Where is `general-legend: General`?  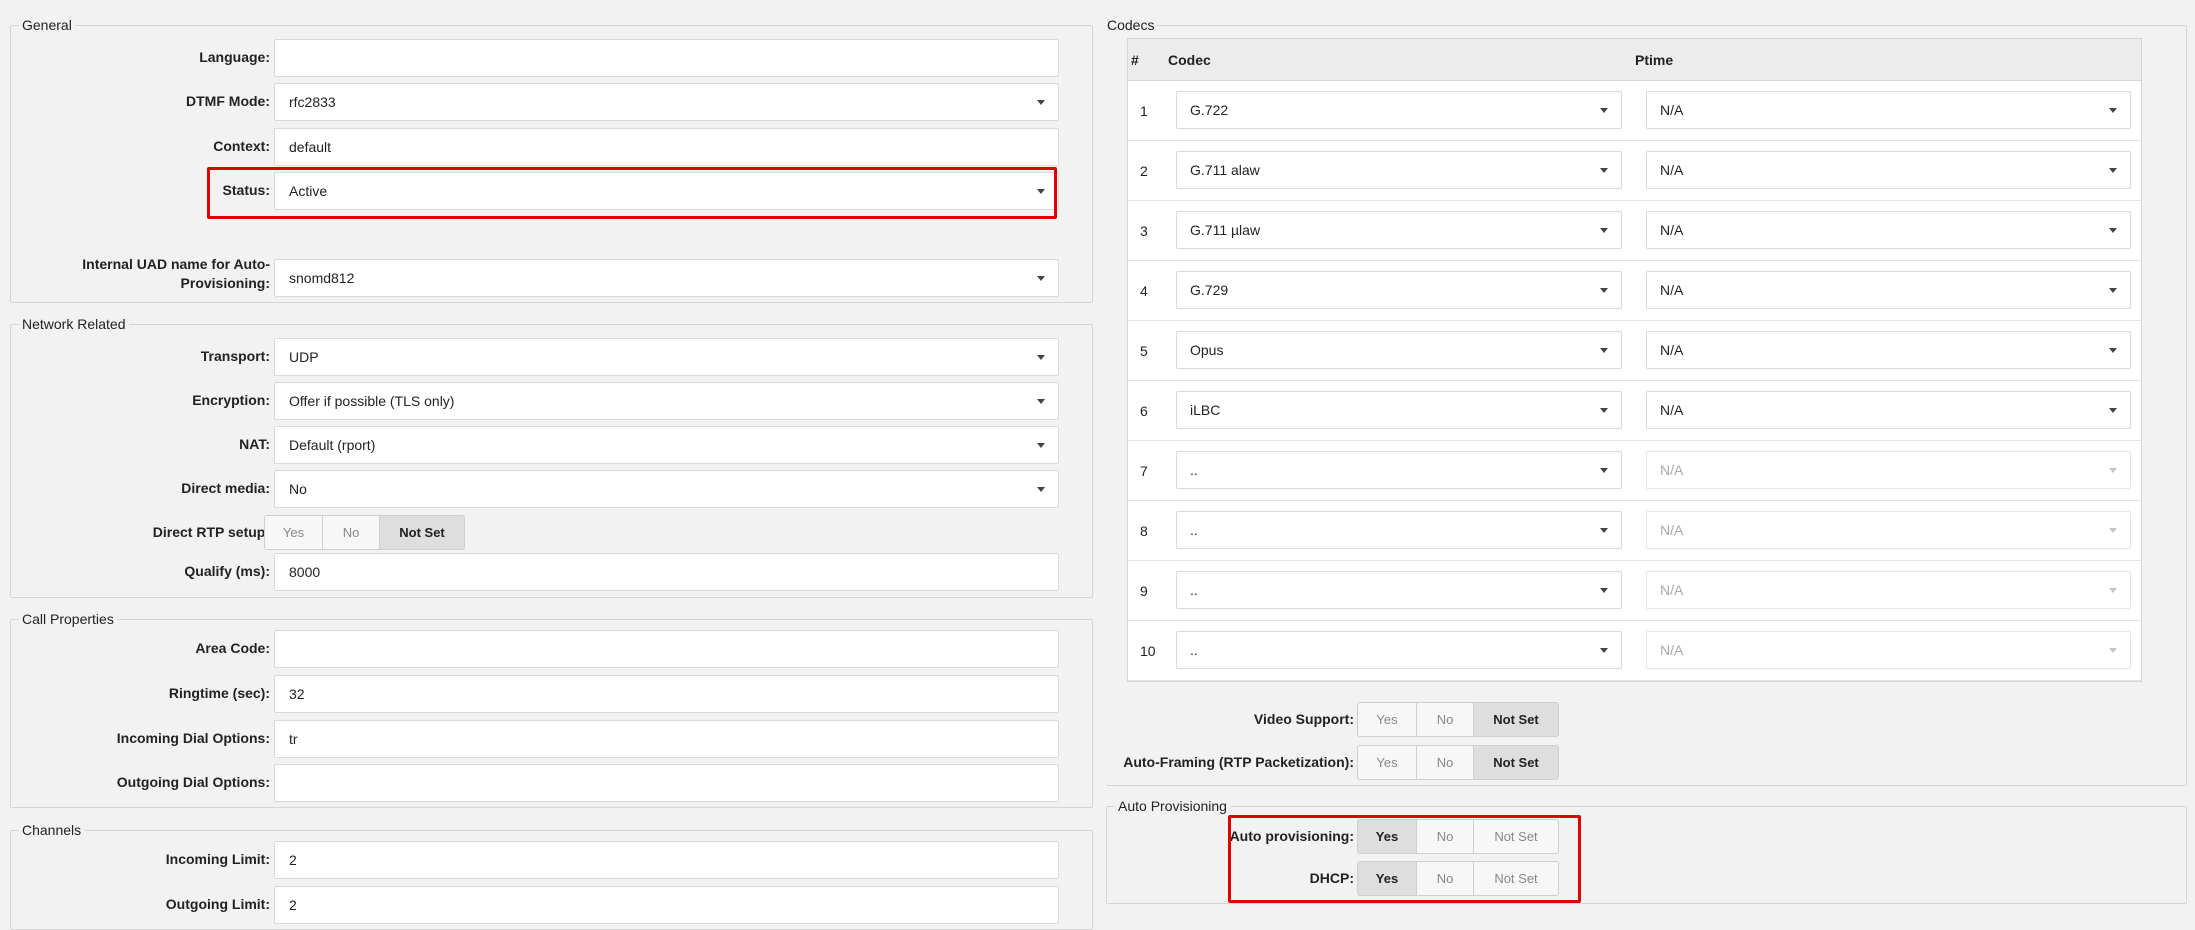
general-legend: General is located at coordinates (47, 25).